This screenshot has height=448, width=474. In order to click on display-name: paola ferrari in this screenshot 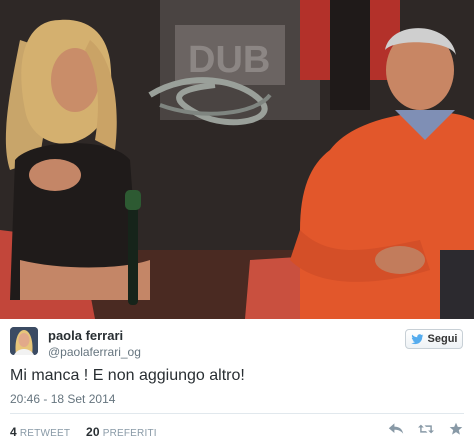, I will do `click(85, 335)`.